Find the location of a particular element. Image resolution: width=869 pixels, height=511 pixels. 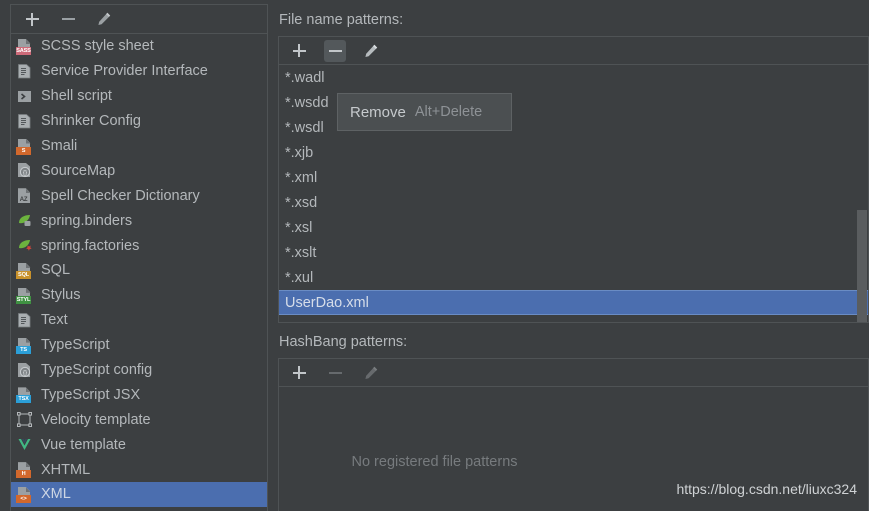

pattern-row: UserDao.xml is located at coordinates (573, 302).